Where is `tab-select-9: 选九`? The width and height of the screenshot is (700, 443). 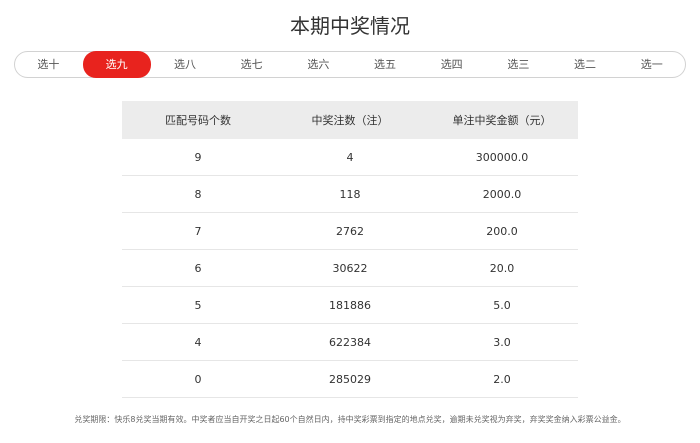
tab-select-9: 选九 is located at coordinates (116, 64).